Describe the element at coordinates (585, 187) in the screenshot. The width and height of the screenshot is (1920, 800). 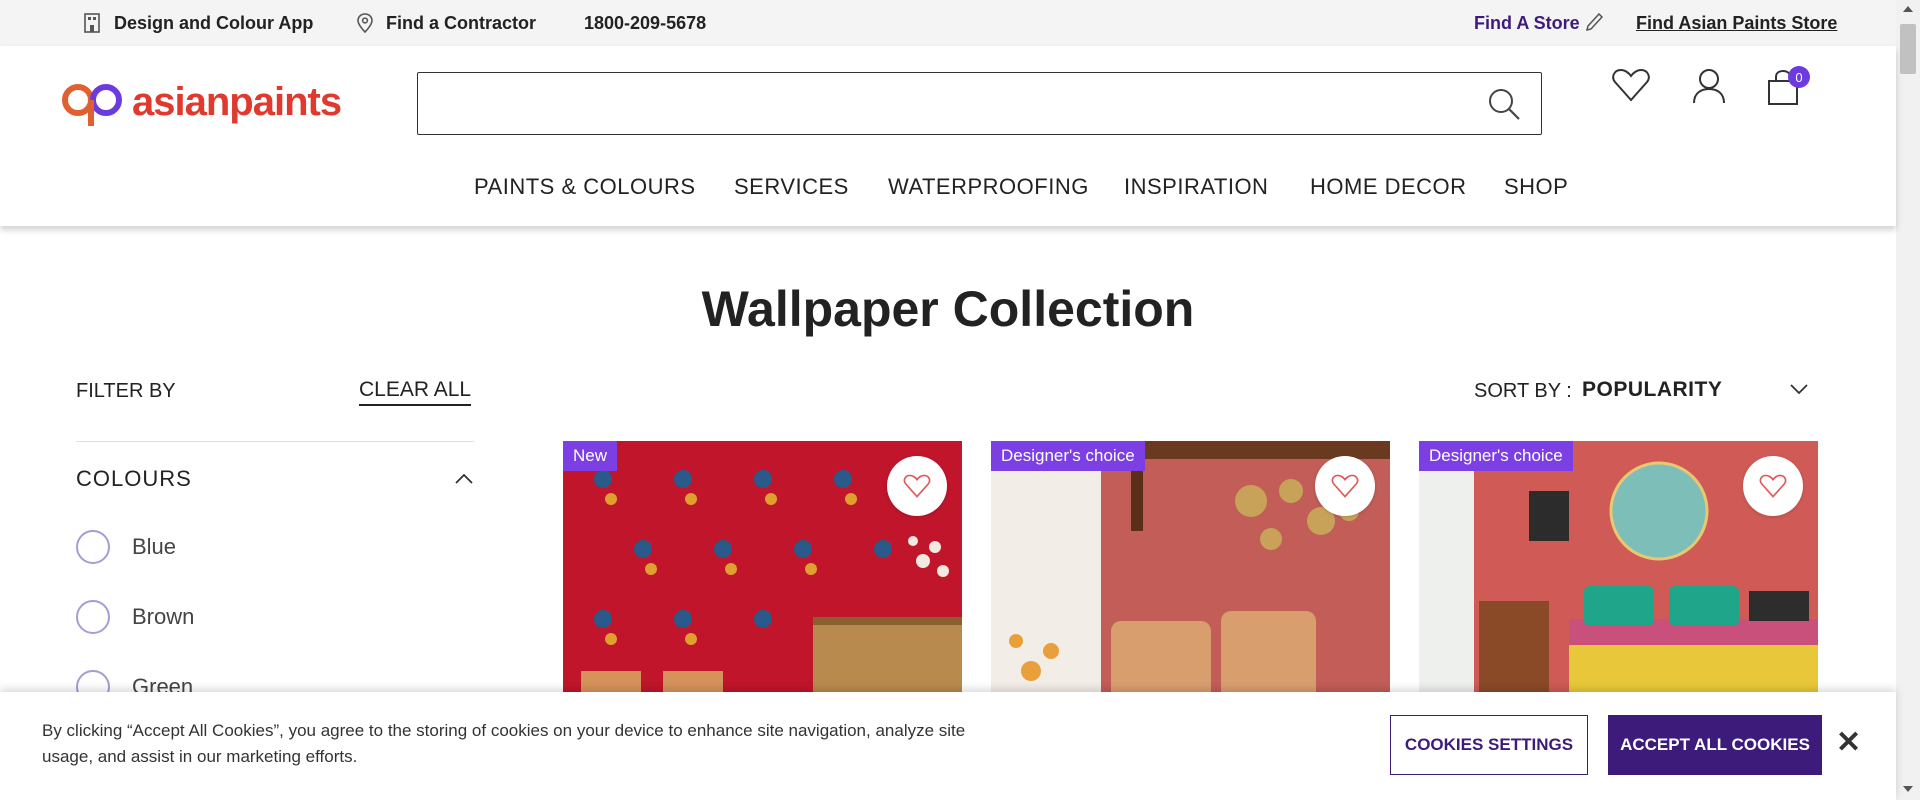
I see `nav-paints-colours: PAINTS & COLOURS` at that location.